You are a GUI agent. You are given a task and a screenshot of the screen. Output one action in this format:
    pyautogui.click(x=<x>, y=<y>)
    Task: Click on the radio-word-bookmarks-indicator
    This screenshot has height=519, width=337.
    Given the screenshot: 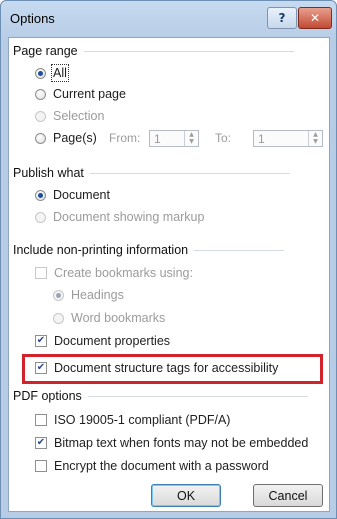 What is the action you would take?
    pyautogui.click(x=58, y=318)
    